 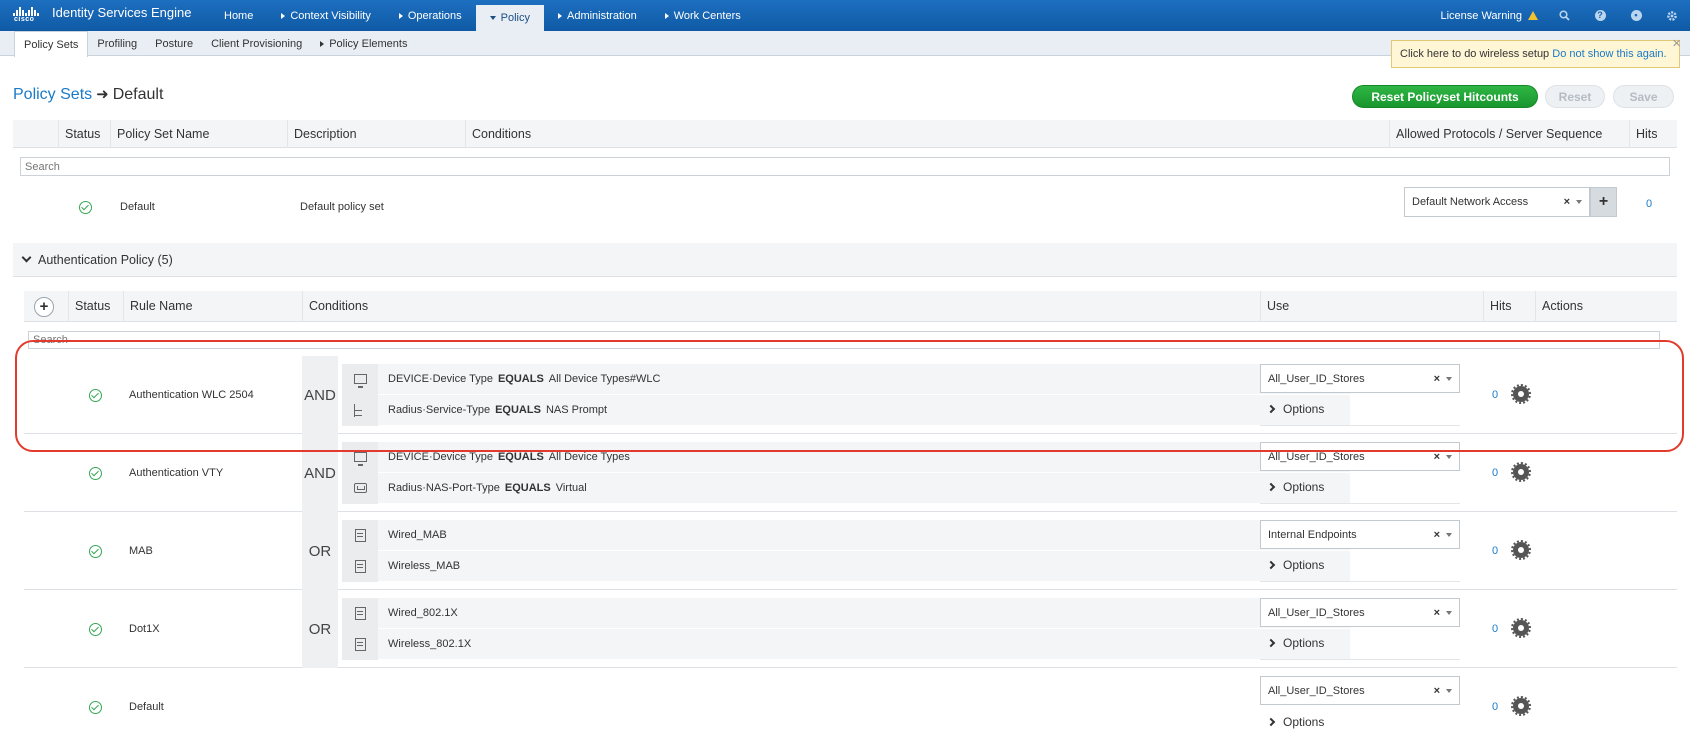 What do you see at coordinates (137, 207) in the screenshot?
I see `policy-set-name: Default` at bounding box center [137, 207].